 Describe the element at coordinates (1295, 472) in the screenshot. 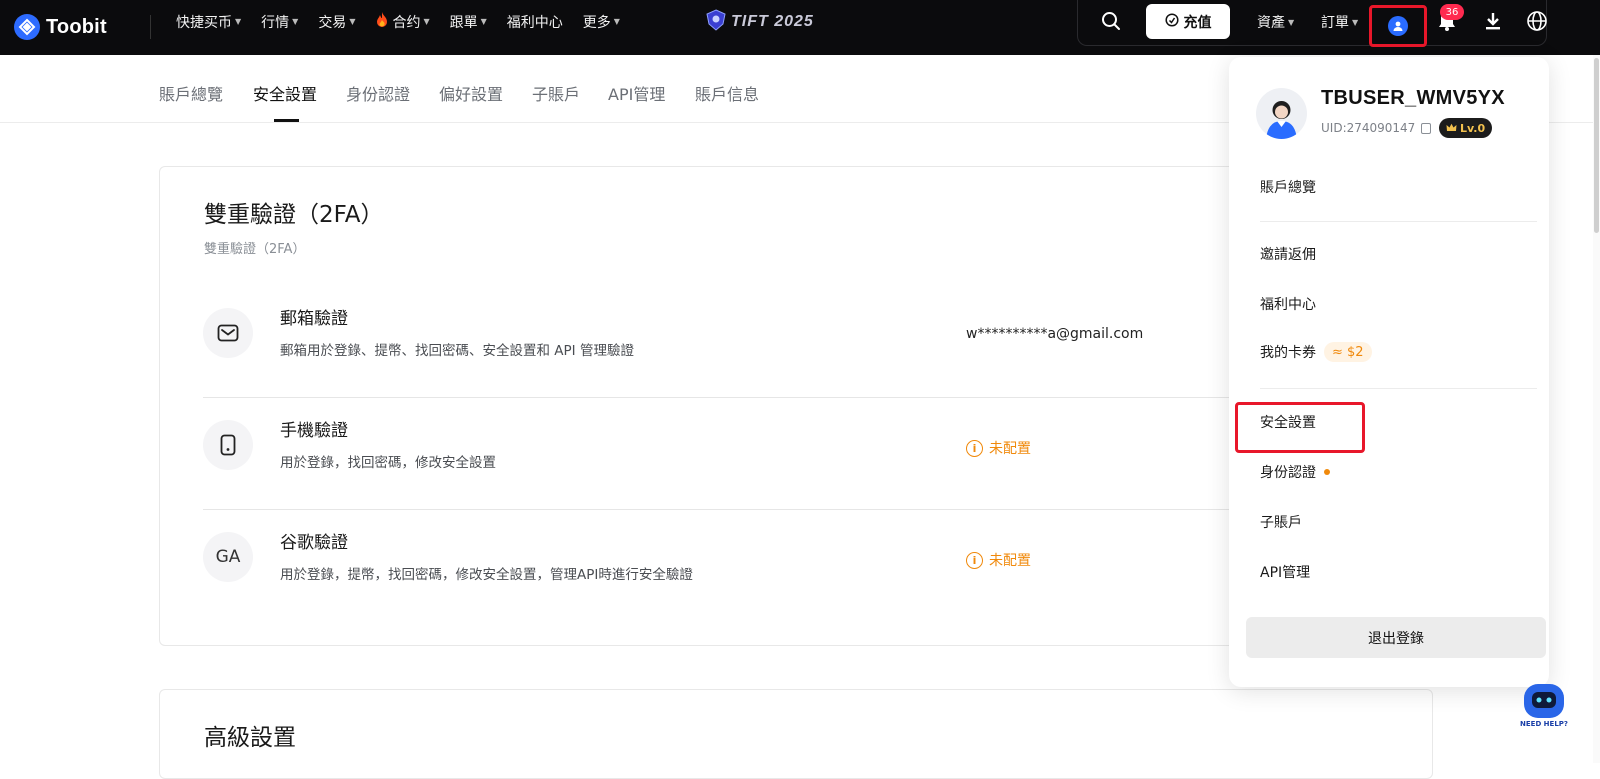

I see `menu-item-identity-verification: 身份認證` at that location.